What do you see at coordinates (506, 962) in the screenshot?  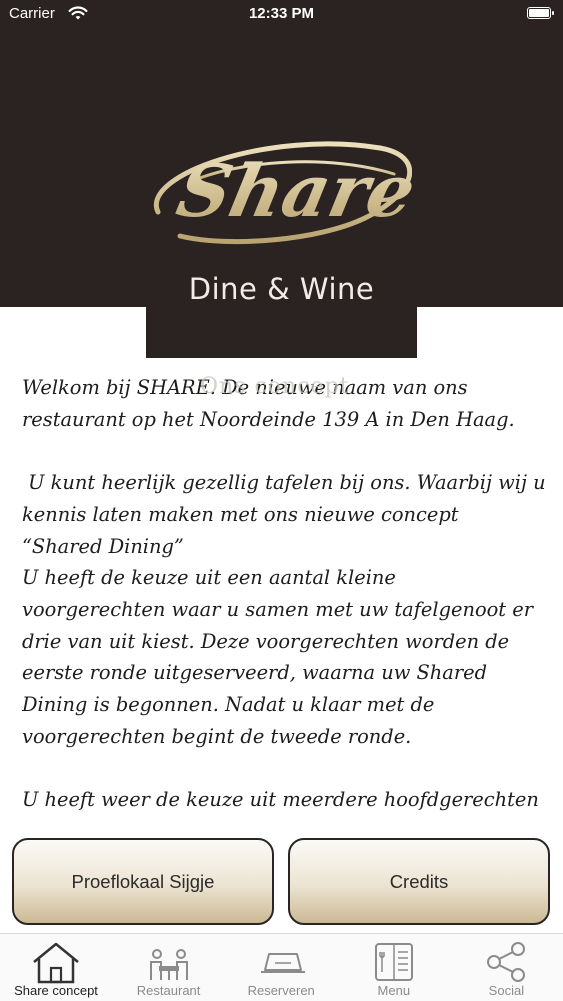 I see `share-icon` at bounding box center [506, 962].